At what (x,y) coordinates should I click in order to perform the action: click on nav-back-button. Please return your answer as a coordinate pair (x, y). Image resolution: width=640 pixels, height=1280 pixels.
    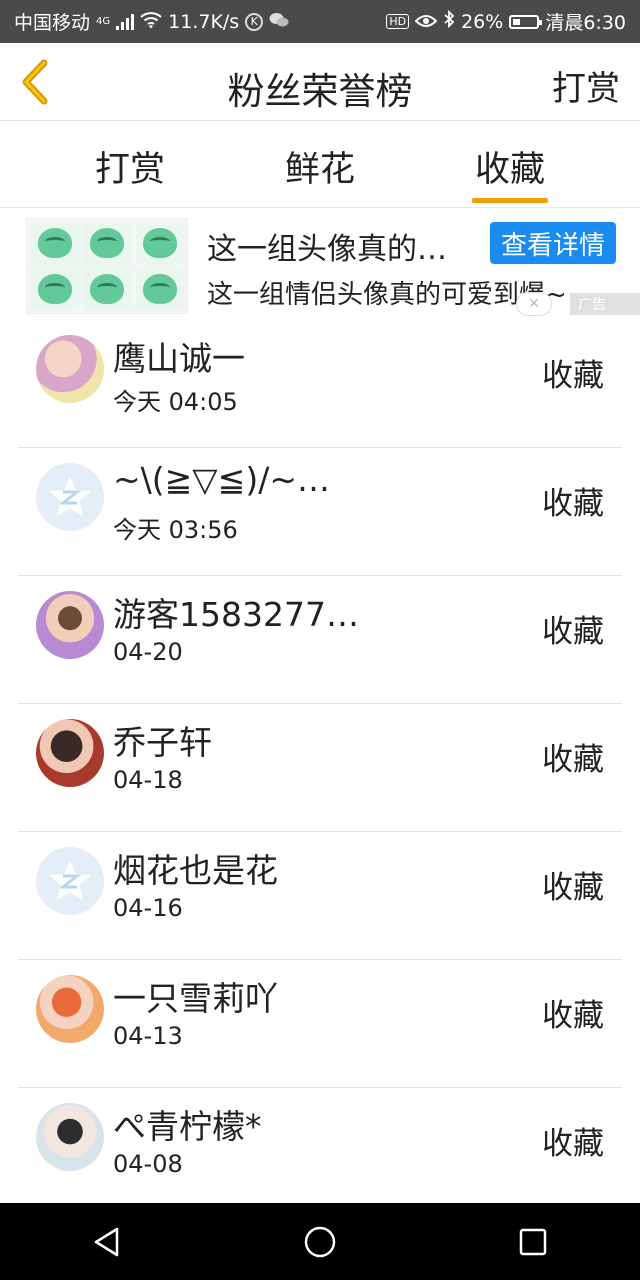
    Looking at the image, I should click on (107, 1242).